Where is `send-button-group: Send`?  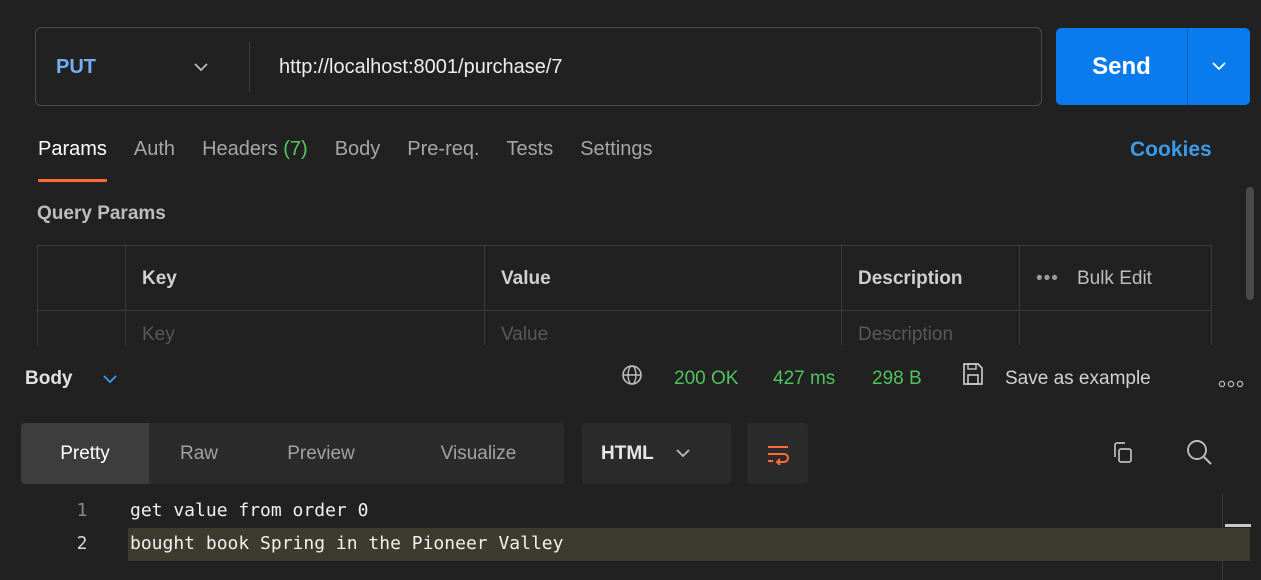 send-button-group: Send is located at coordinates (1153, 66).